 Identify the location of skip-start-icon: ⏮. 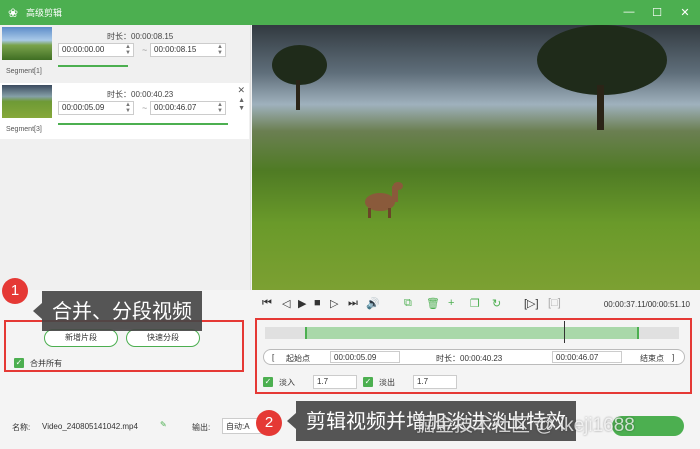
(267, 303).